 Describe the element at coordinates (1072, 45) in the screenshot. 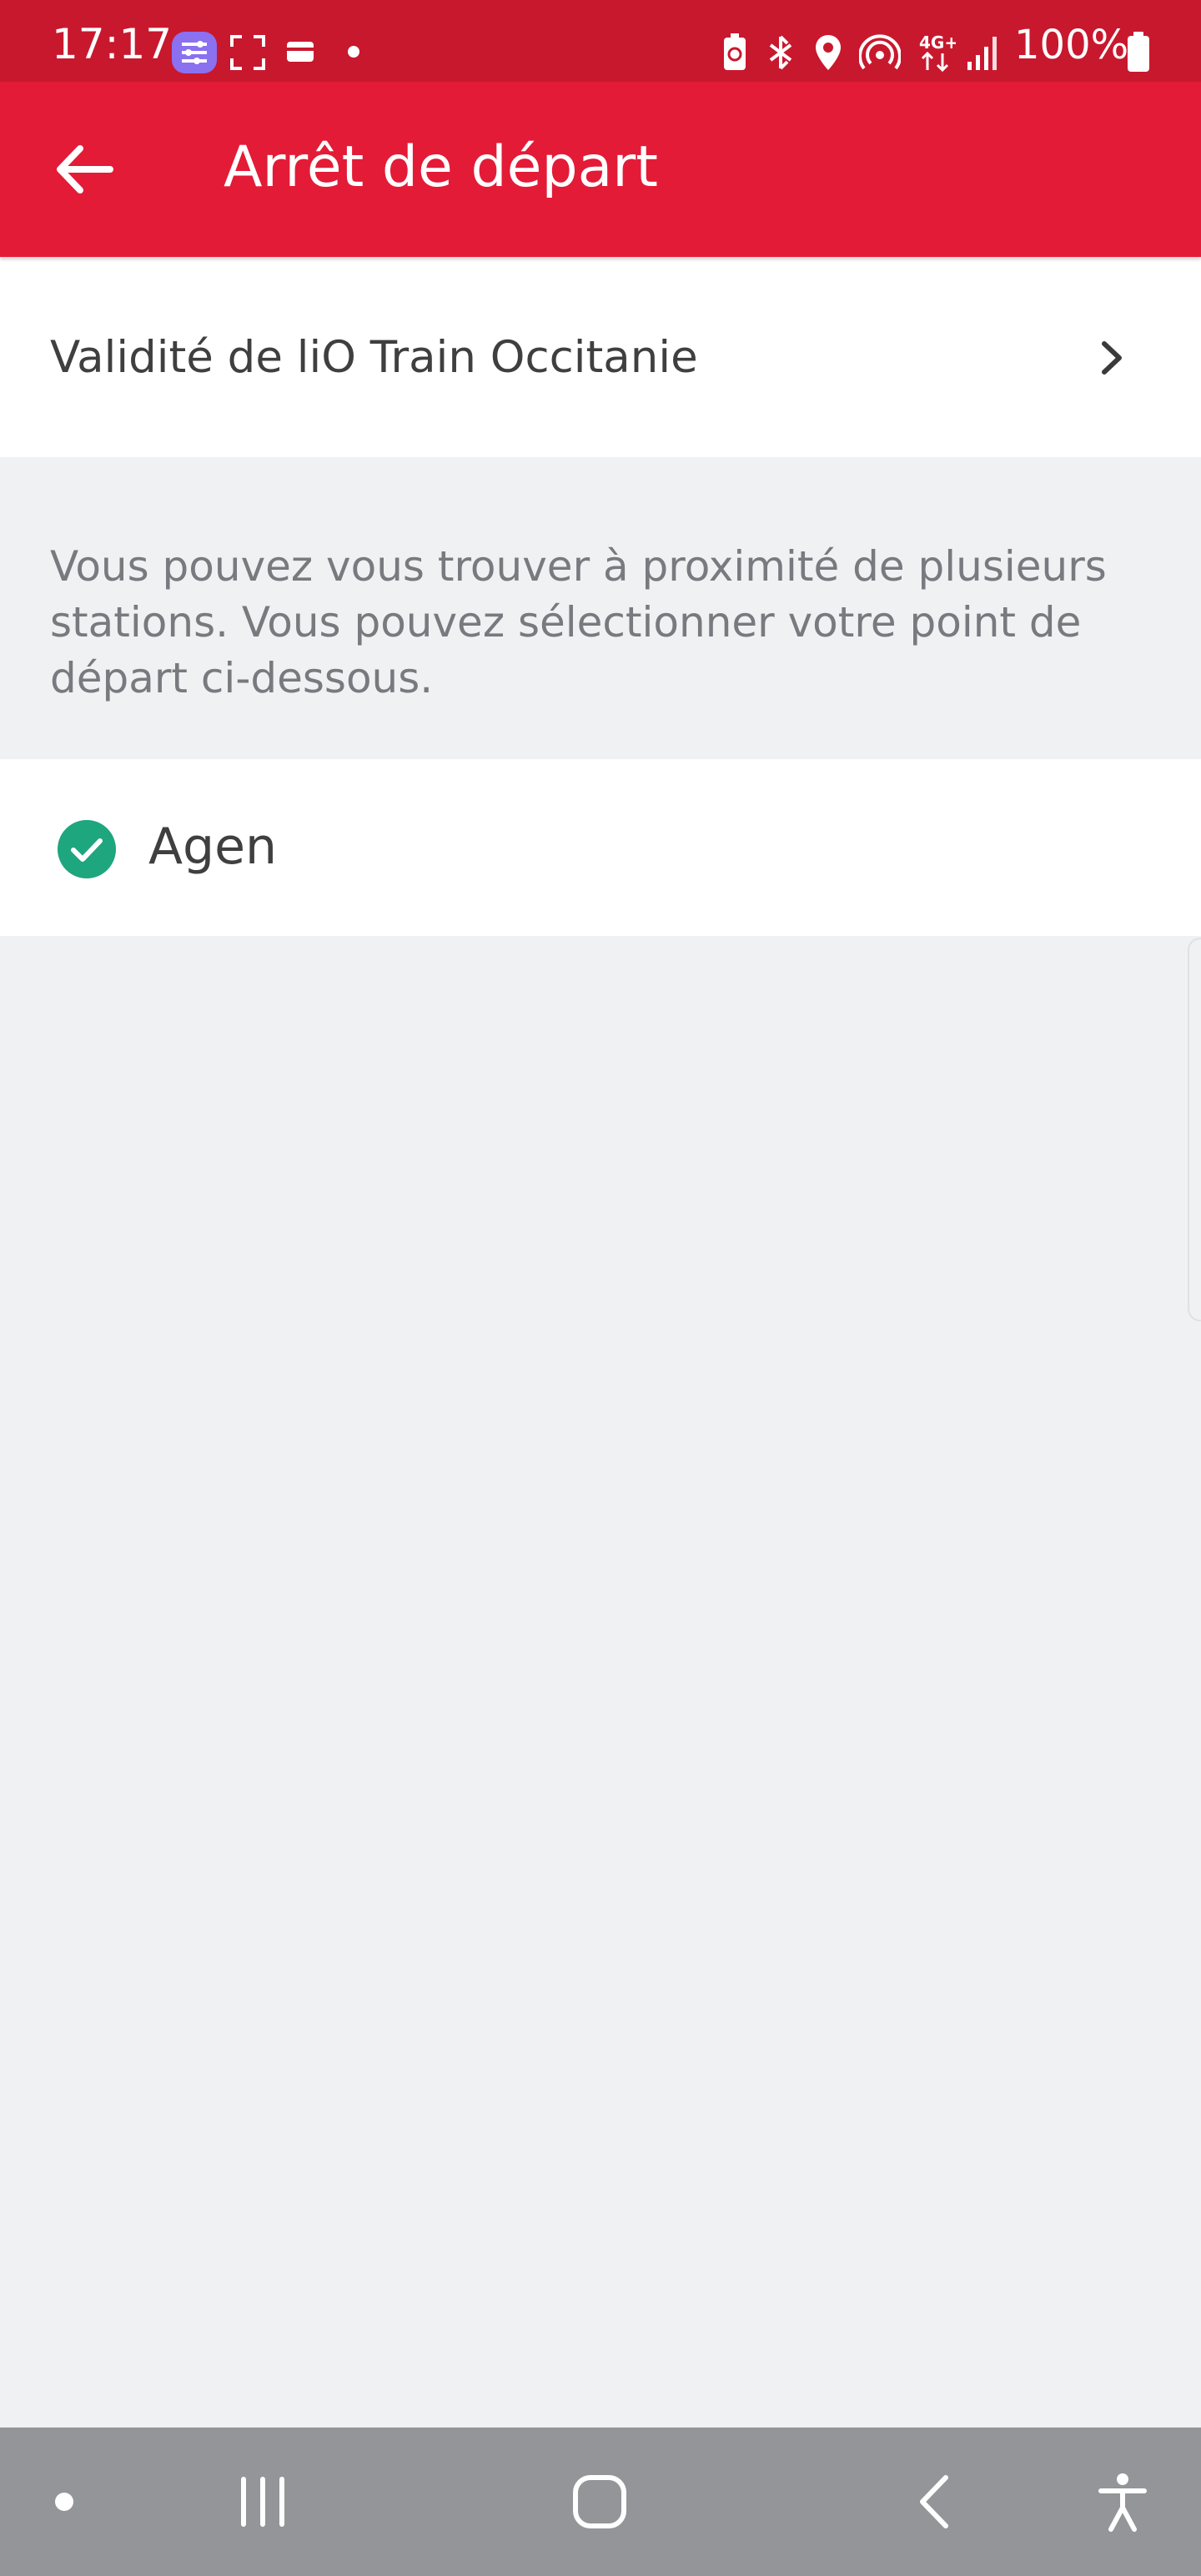

I see `battery-level: 100%` at that location.